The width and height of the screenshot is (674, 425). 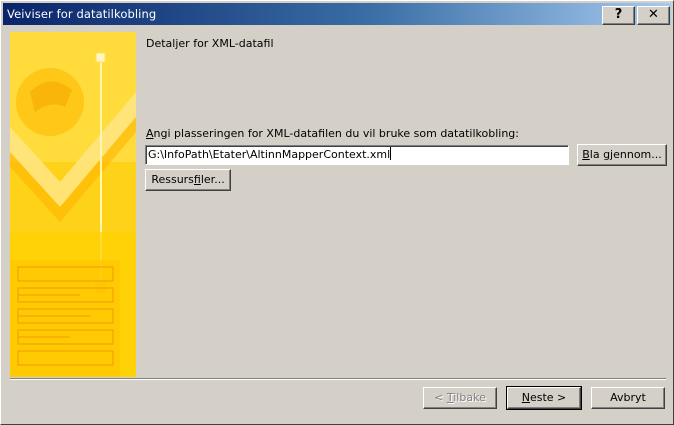 I want to click on cancel-label: Avbryt, so click(x=628, y=397).